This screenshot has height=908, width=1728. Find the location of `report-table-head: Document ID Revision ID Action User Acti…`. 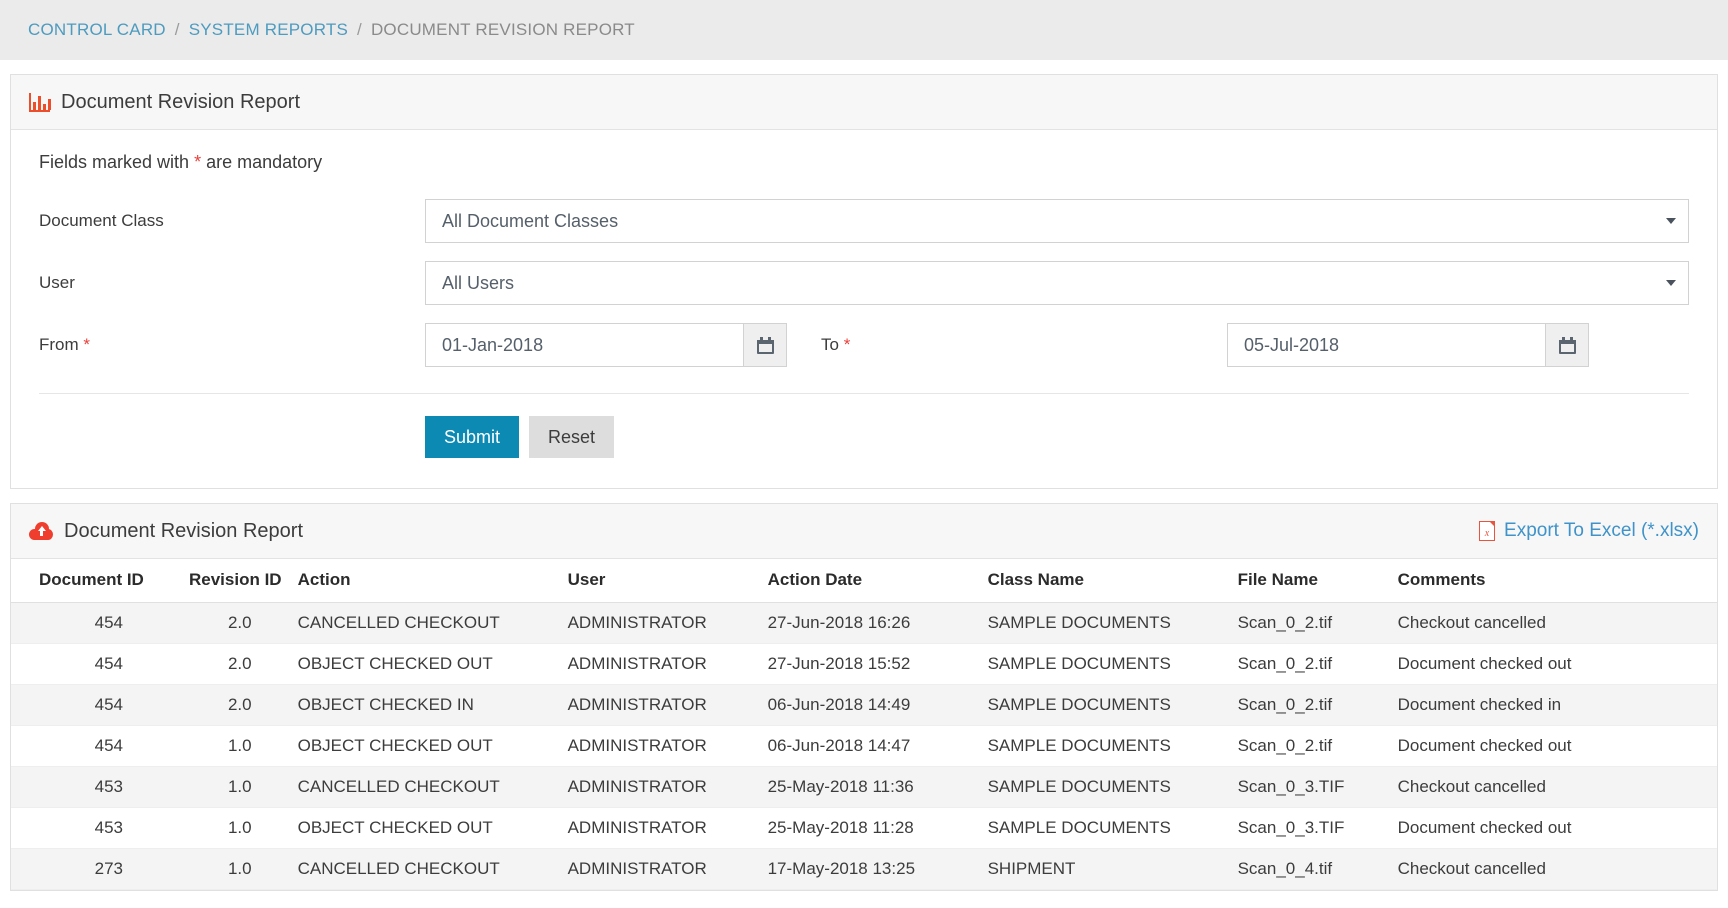

report-table-head: Document ID Revision ID Action User Acti… is located at coordinates (864, 581).